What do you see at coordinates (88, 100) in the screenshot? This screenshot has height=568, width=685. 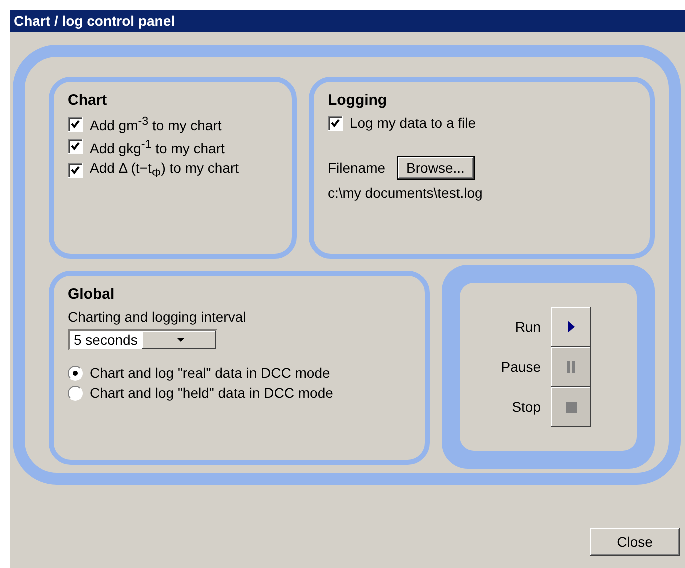 I see `section-title: Chart` at bounding box center [88, 100].